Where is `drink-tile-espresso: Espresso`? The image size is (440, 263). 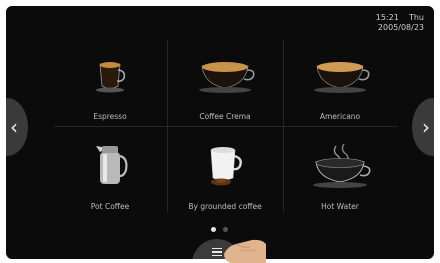 drink-tile-espresso: Espresso is located at coordinates (110, 88).